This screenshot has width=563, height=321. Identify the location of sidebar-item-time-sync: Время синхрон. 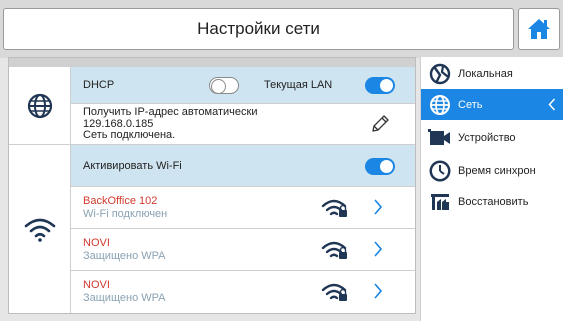
(492, 170).